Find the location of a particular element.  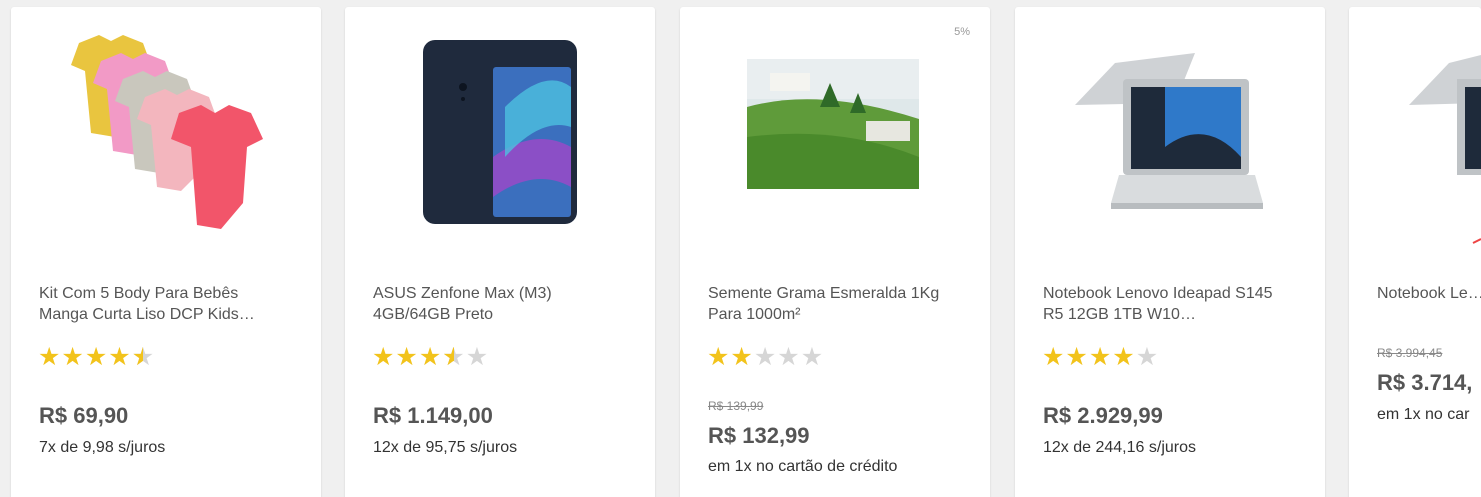

installments-text: 12x de 95,75 s/juros is located at coordinates (445, 447).